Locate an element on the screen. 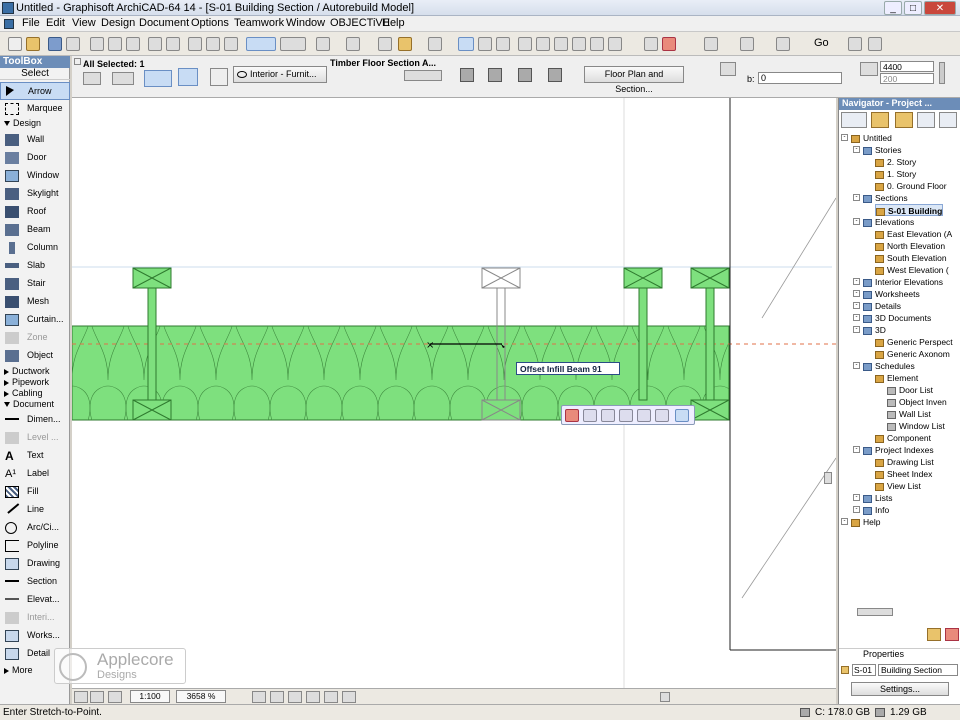  view-icon is located at coordinates (711, 44).